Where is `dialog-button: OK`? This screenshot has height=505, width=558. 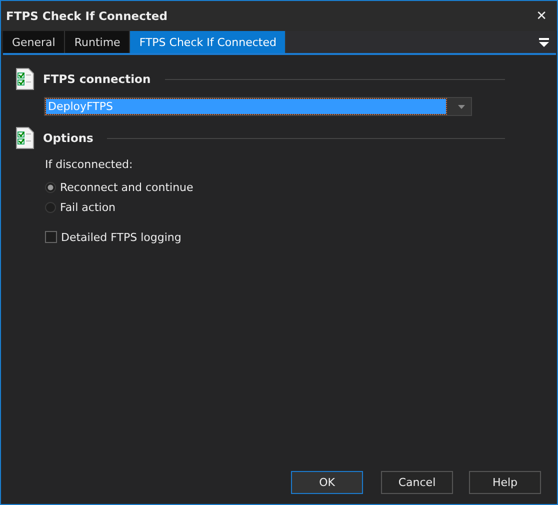 dialog-button: OK is located at coordinates (327, 482).